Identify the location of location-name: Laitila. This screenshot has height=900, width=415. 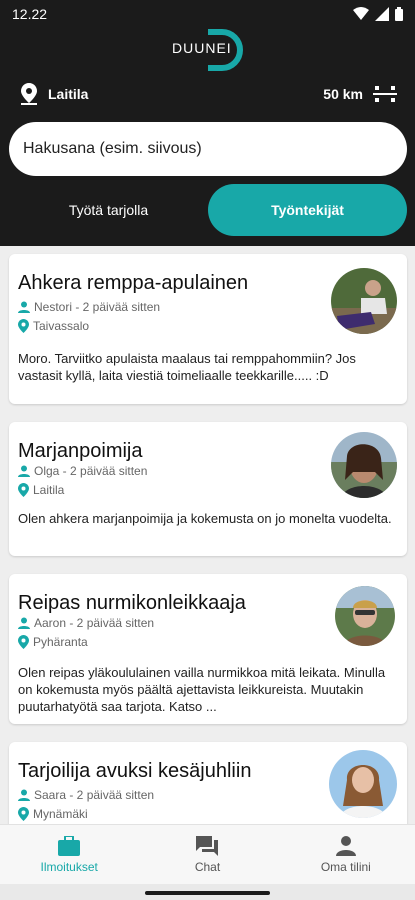
(68, 94).